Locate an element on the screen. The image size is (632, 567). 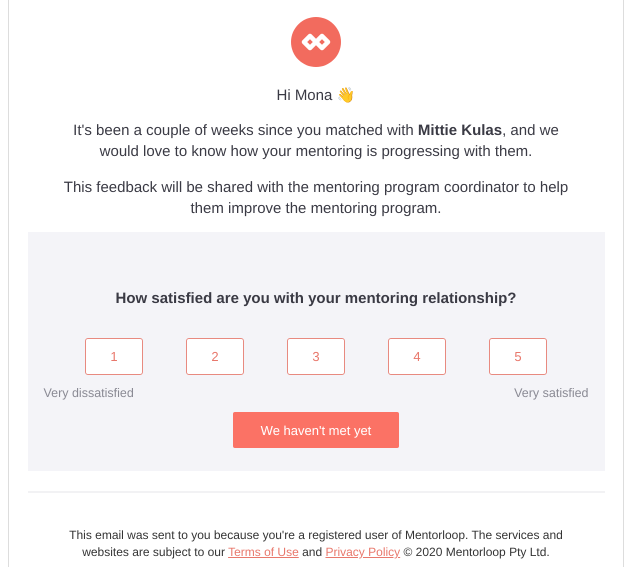
scale-label: Very satisfied is located at coordinates (551, 393).